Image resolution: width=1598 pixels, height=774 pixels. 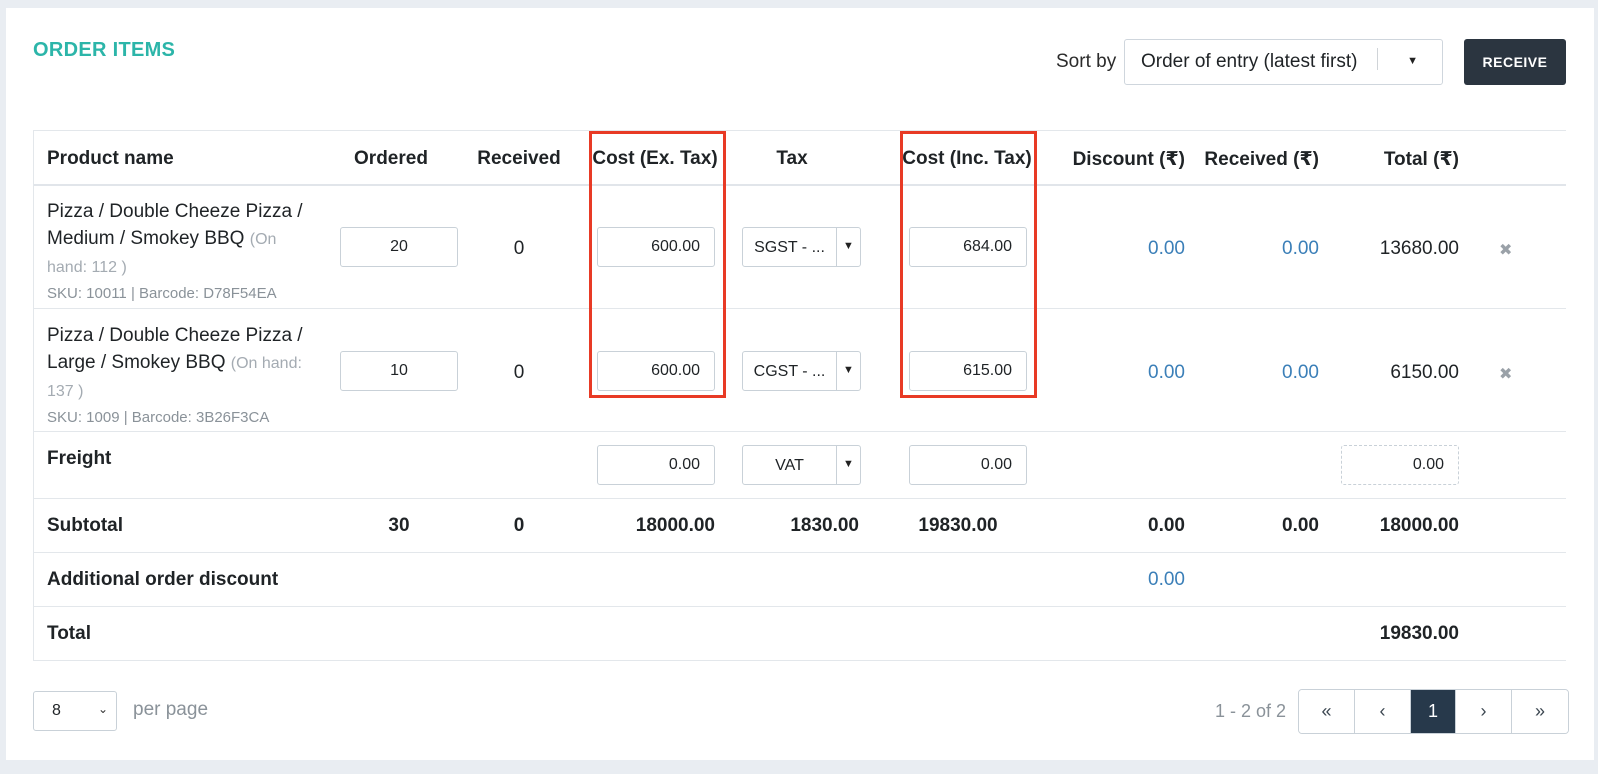 I want to click on table-top-border, so click(x=799, y=130).